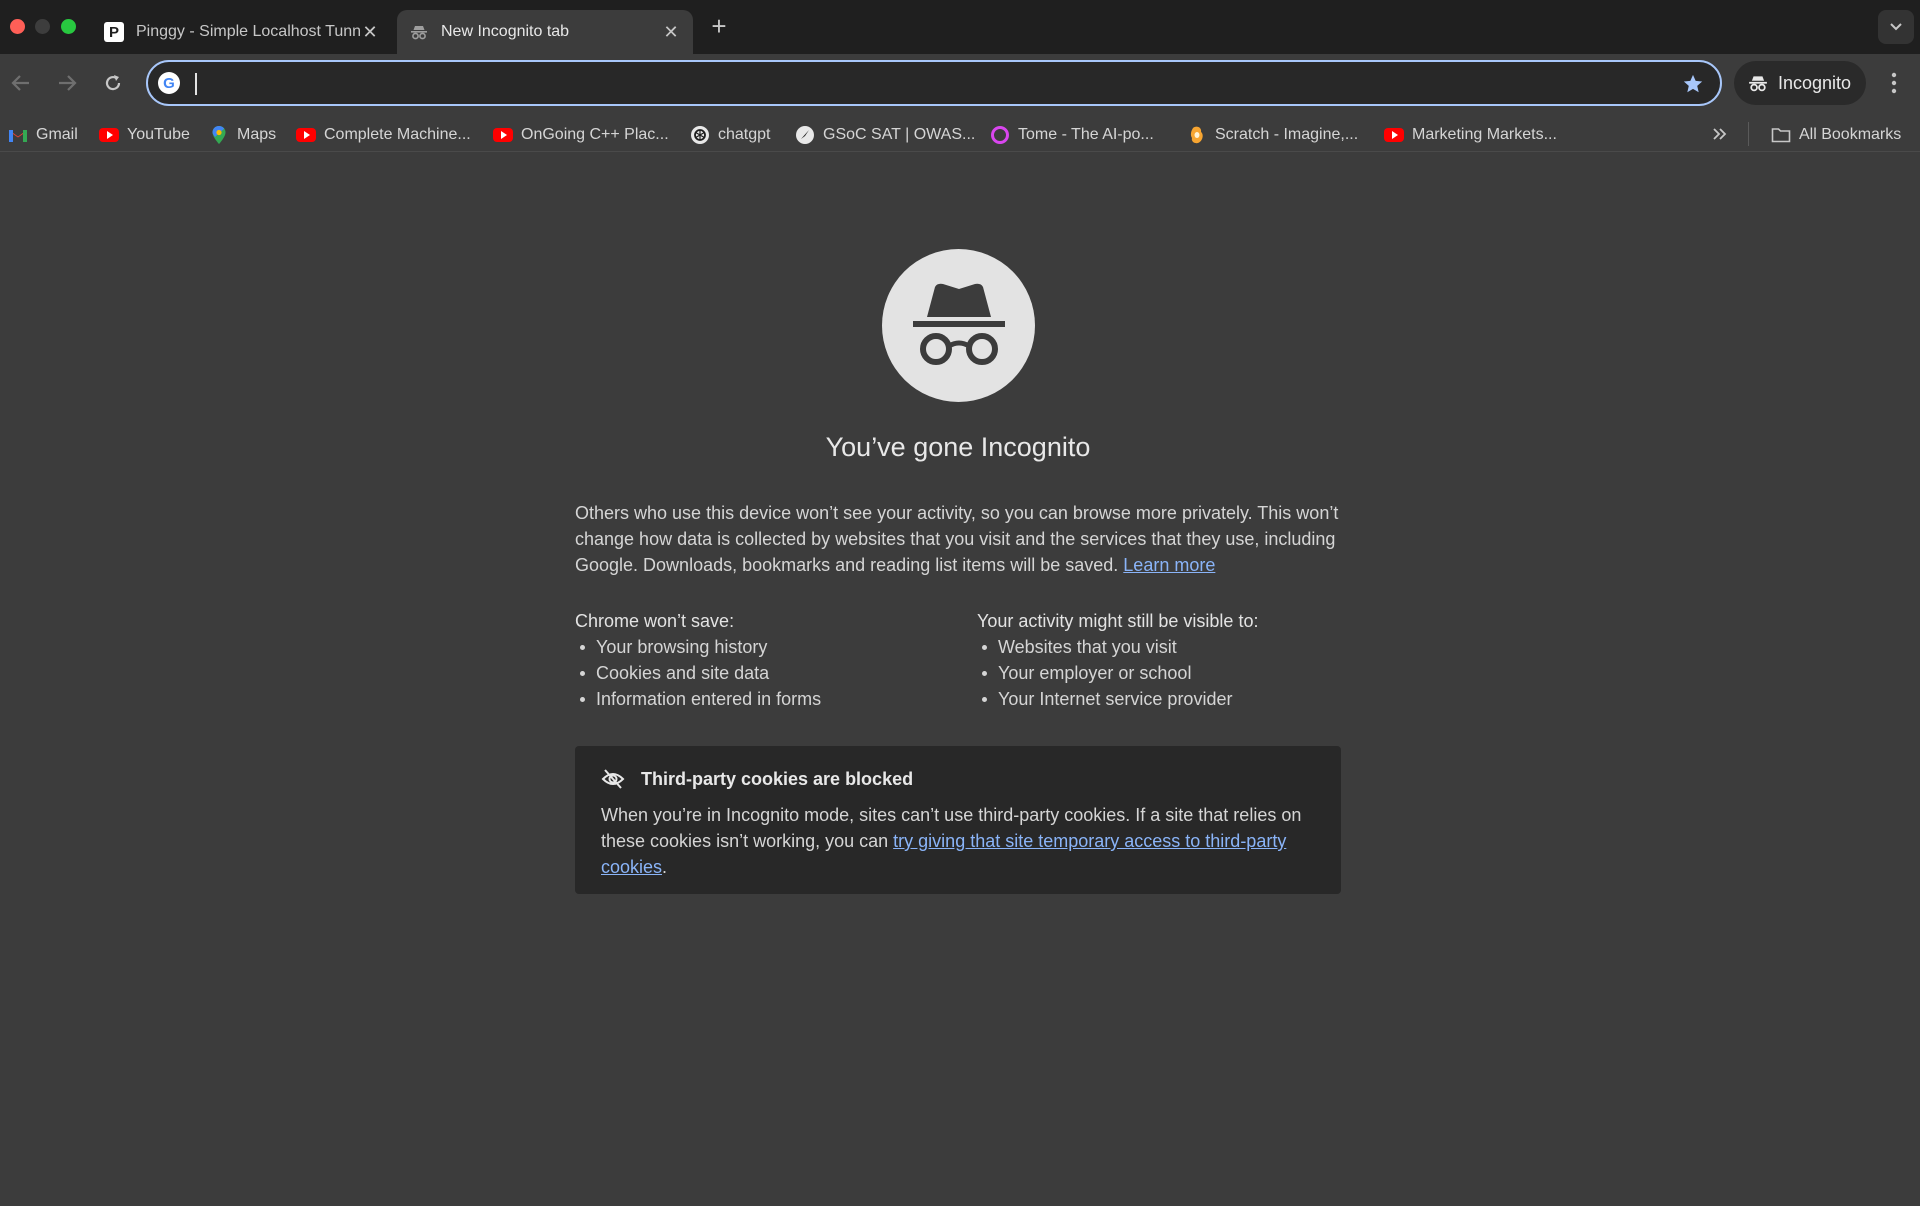  I want to click on folder-icon, so click(1781, 135).